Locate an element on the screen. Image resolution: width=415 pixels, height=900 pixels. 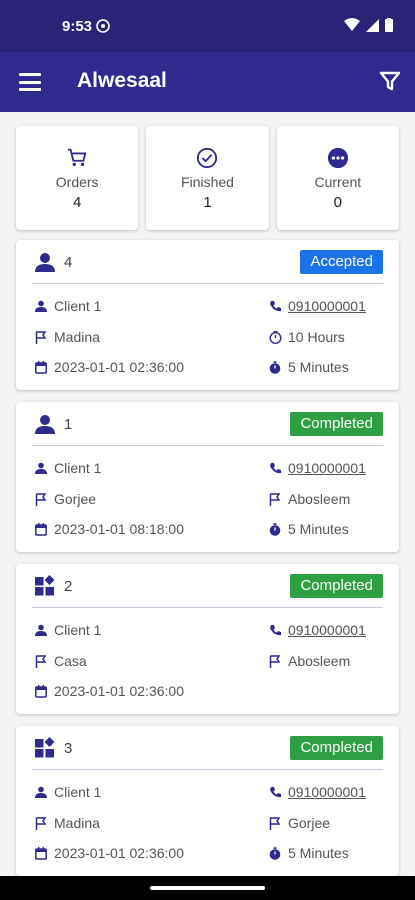
stat-label: Current is located at coordinates (338, 182).